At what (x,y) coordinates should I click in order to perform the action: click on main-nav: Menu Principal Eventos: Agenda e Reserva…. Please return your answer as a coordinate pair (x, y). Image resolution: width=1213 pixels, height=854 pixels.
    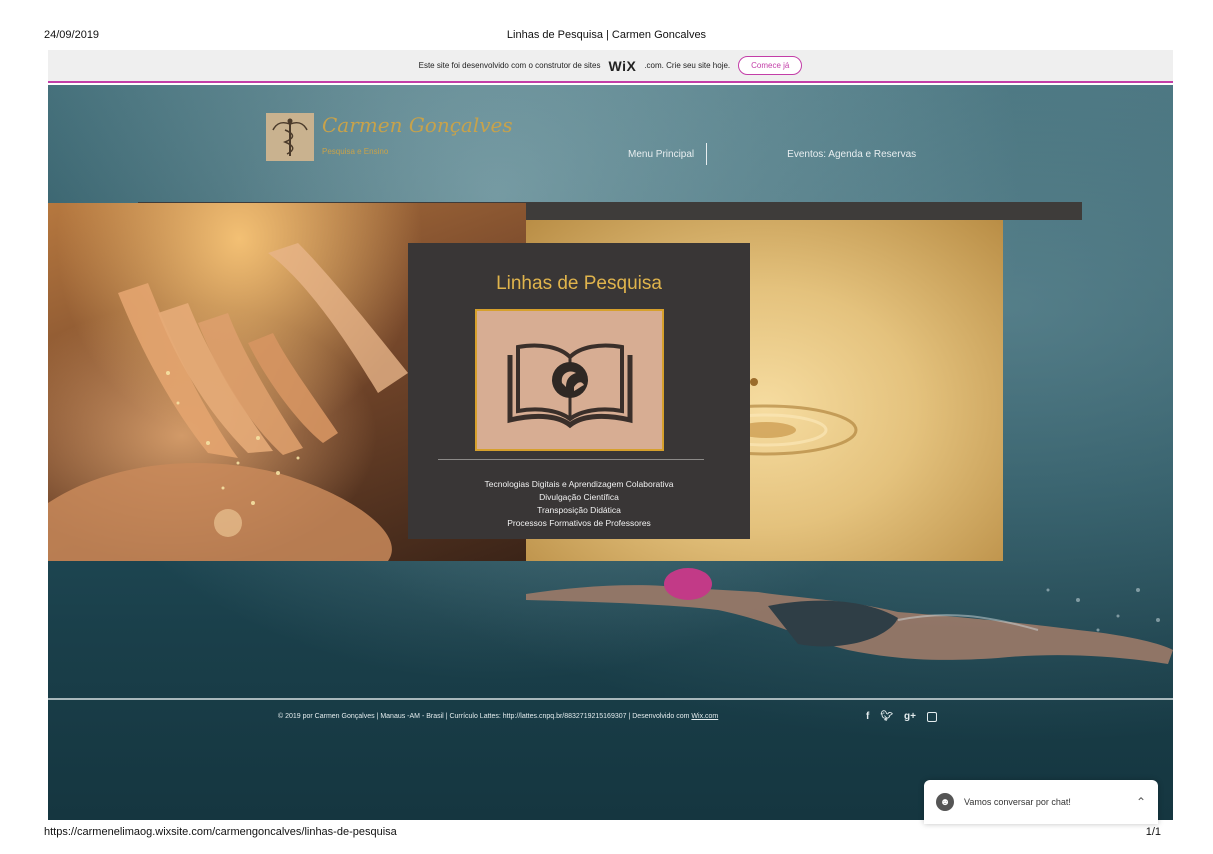
    Looking at the image, I should click on (772, 154).